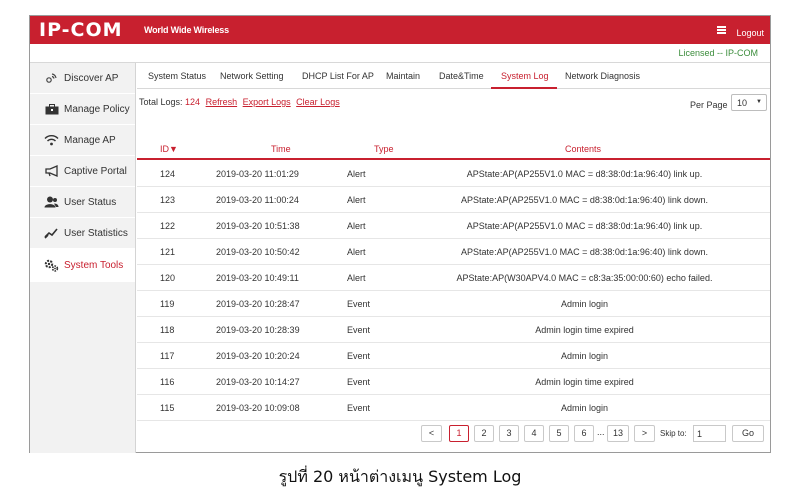 This screenshot has height=500, width=800. I want to click on cell-time: 2019-03-20 10:09:08, so click(258, 408).